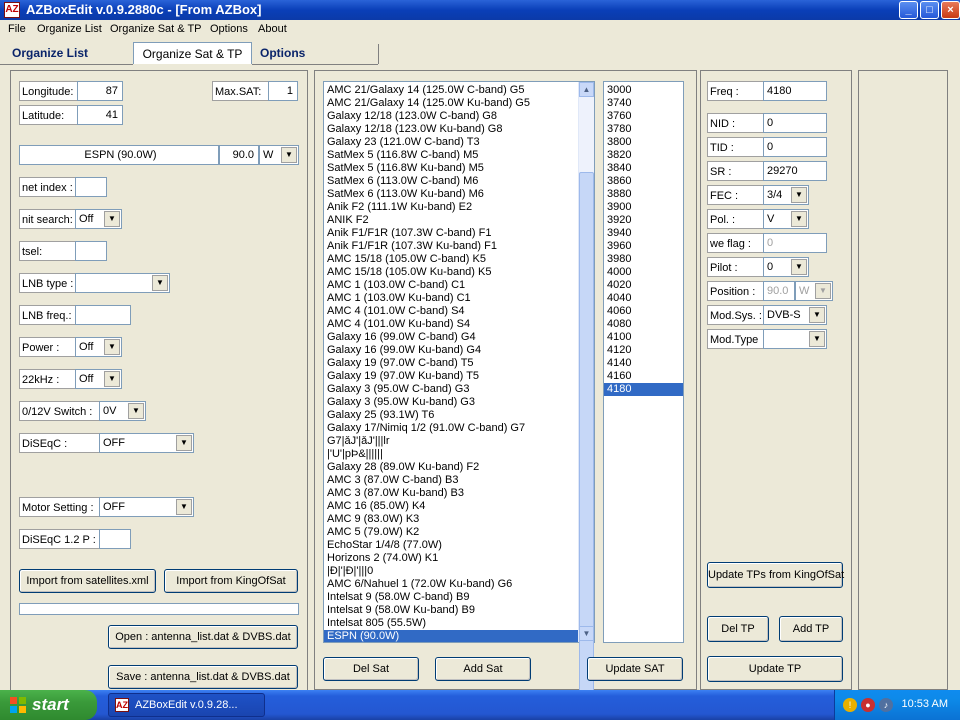 This screenshot has width=960, height=720. What do you see at coordinates (795, 91) in the screenshot?
I see `freq-input: 4180` at bounding box center [795, 91].